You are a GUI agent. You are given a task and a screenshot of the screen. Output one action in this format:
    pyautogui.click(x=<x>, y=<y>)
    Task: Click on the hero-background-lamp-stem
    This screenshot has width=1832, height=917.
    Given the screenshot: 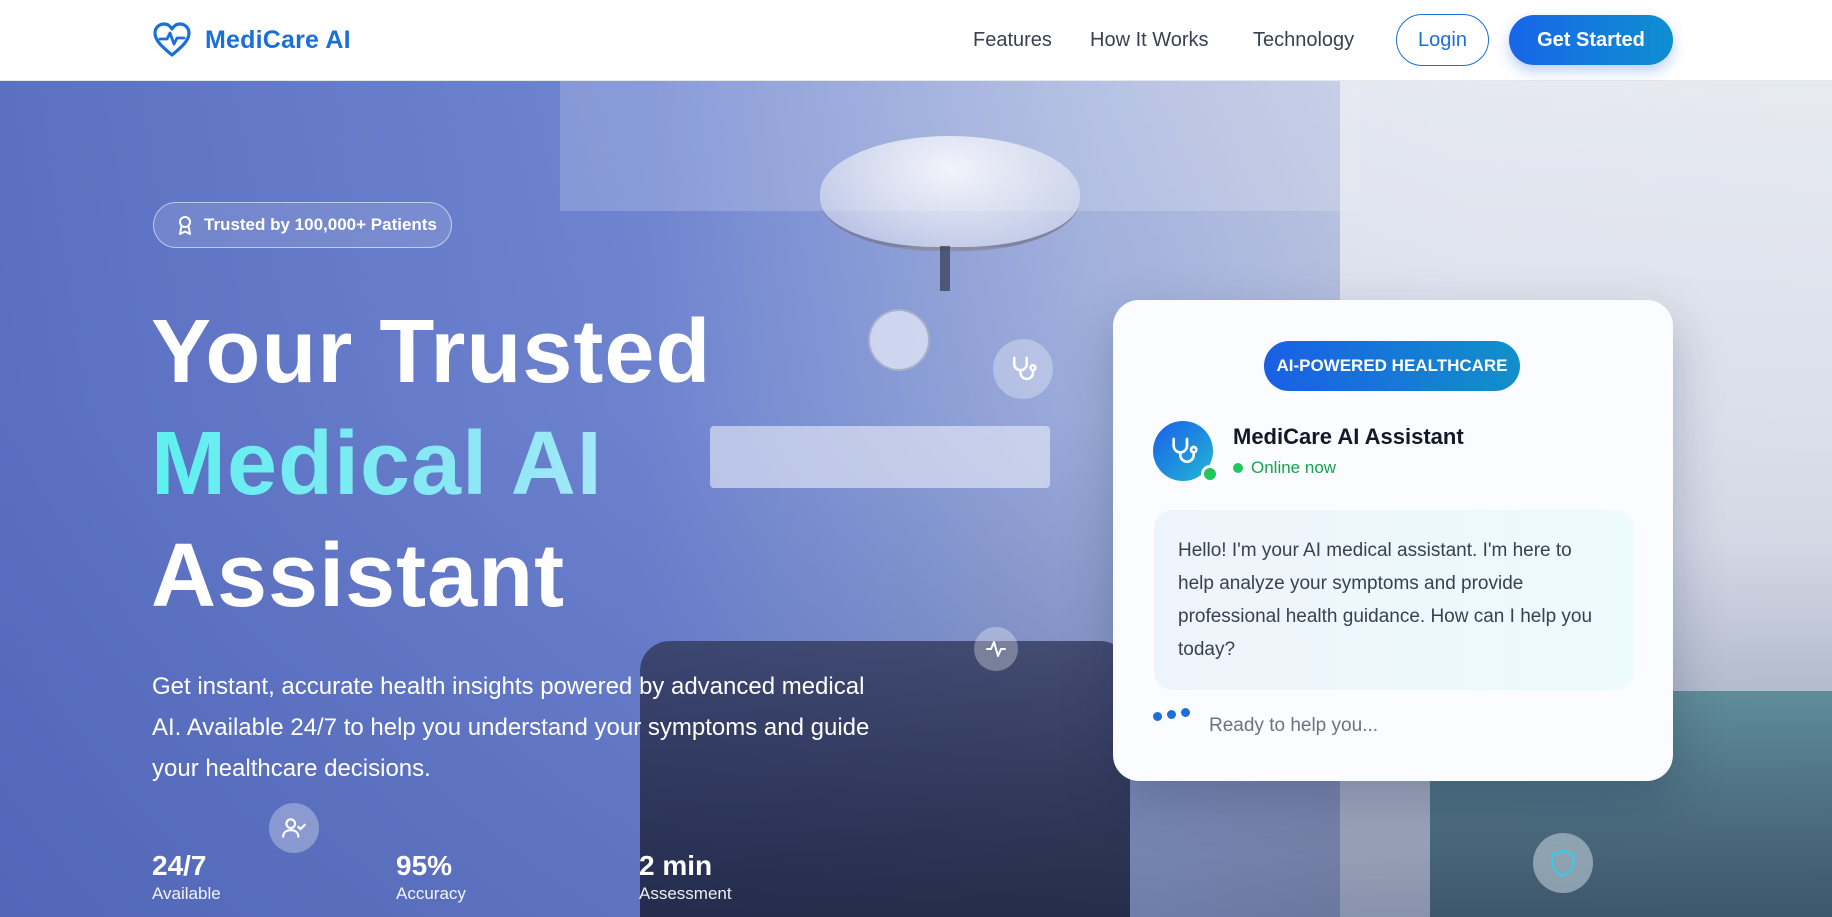 What is the action you would take?
    pyautogui.click(x=945, y=268)
    